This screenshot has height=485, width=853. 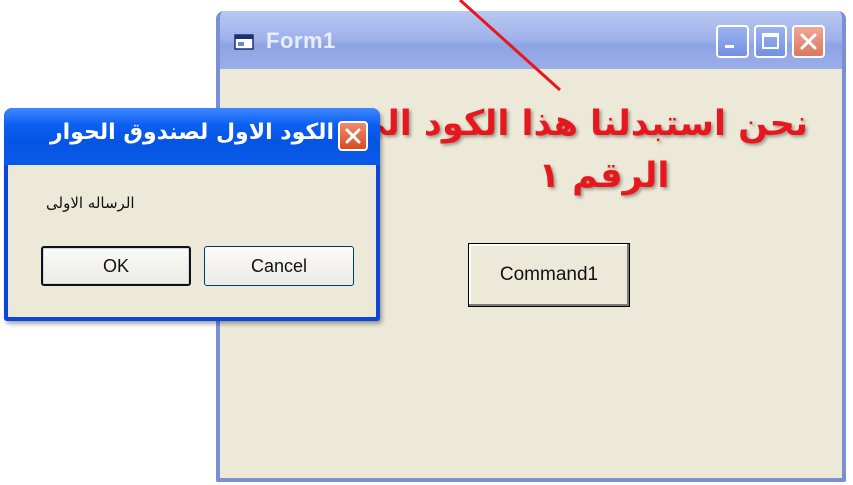 I want to click on dialog-titlebar: الكود الاول لصندوق الحوار, so click(x=192, y=136).